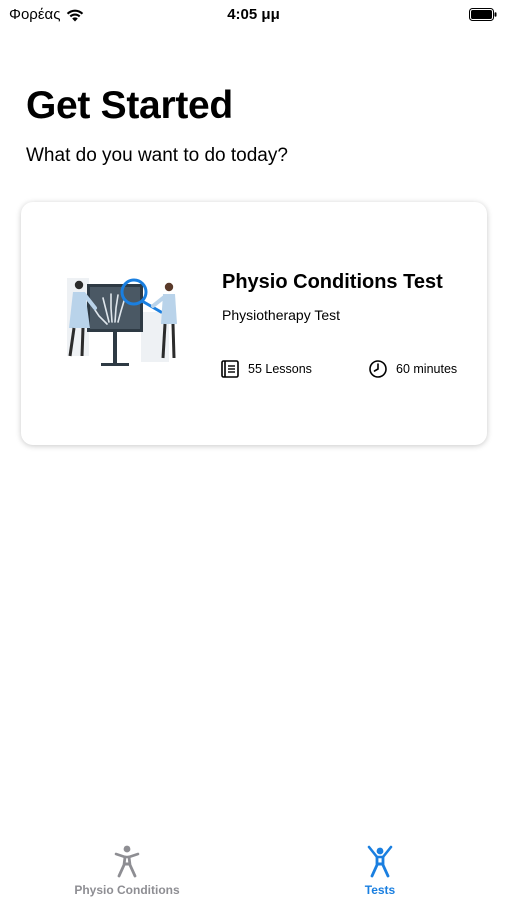 The width and height of the screenshot is (507, 900). Describe the element at coordinates (483, 14) in the screenshot. I see `battery-icon` at that location.